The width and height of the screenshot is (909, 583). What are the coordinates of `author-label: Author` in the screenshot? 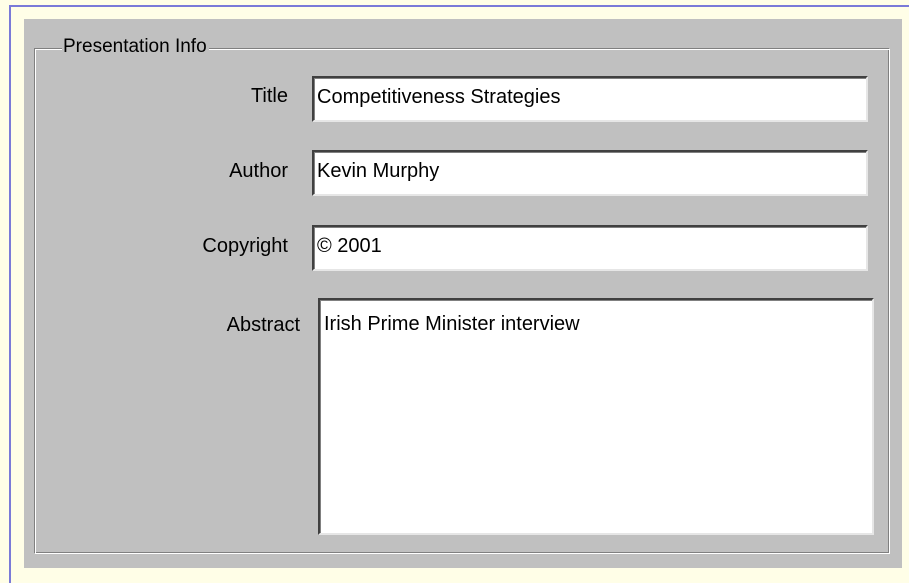 It's located at (258, 171).